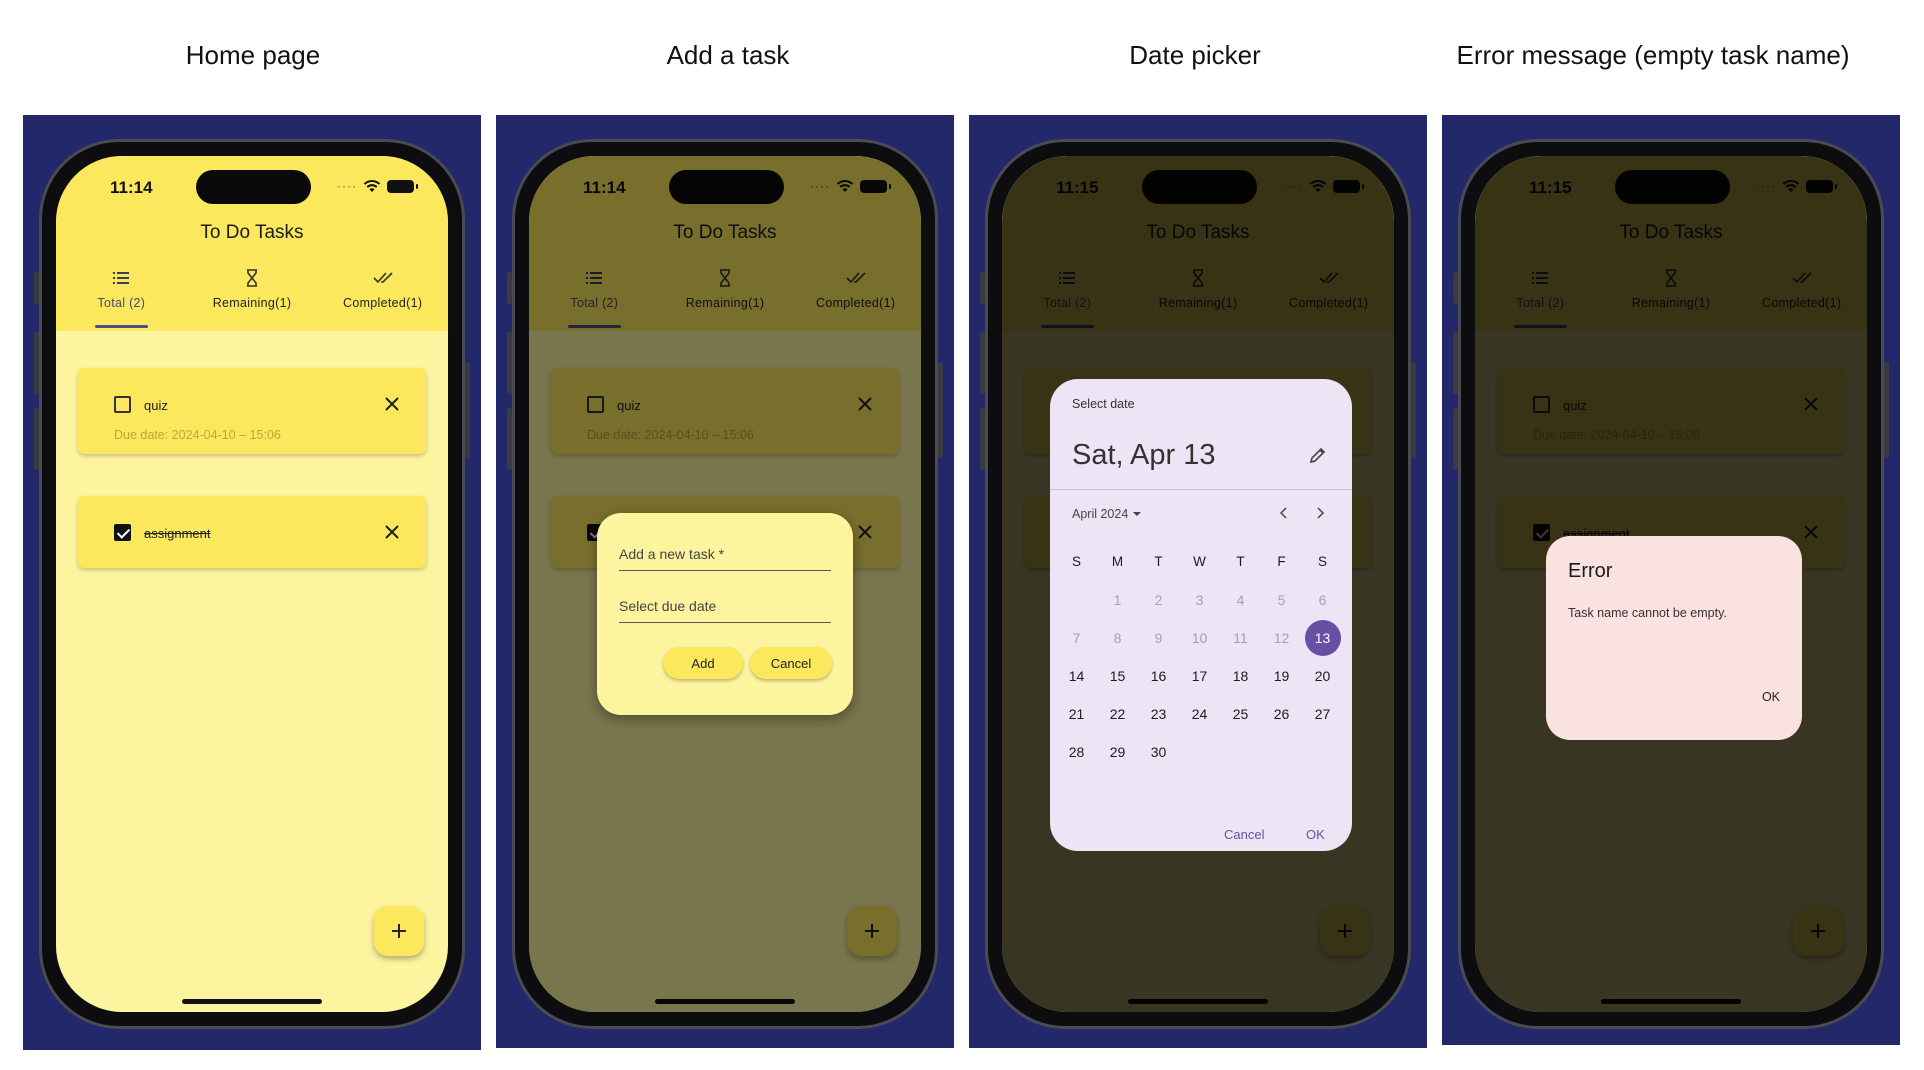 The width and height of the screenshot is (1924, 1070). I want to click on calendar-day: 18, so click(1240, 676).